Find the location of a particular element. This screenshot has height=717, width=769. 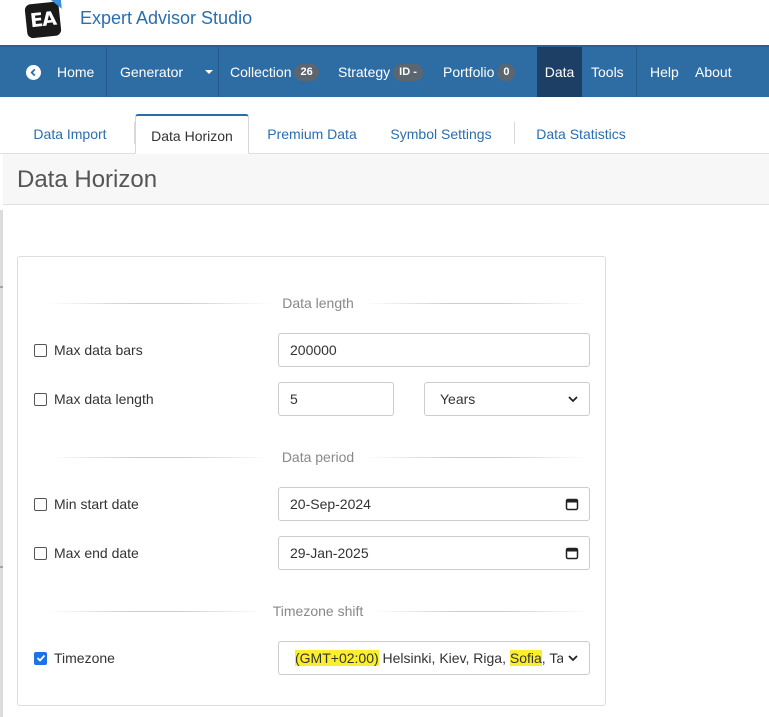

nav-about: About is located at coordinates (713, 72).